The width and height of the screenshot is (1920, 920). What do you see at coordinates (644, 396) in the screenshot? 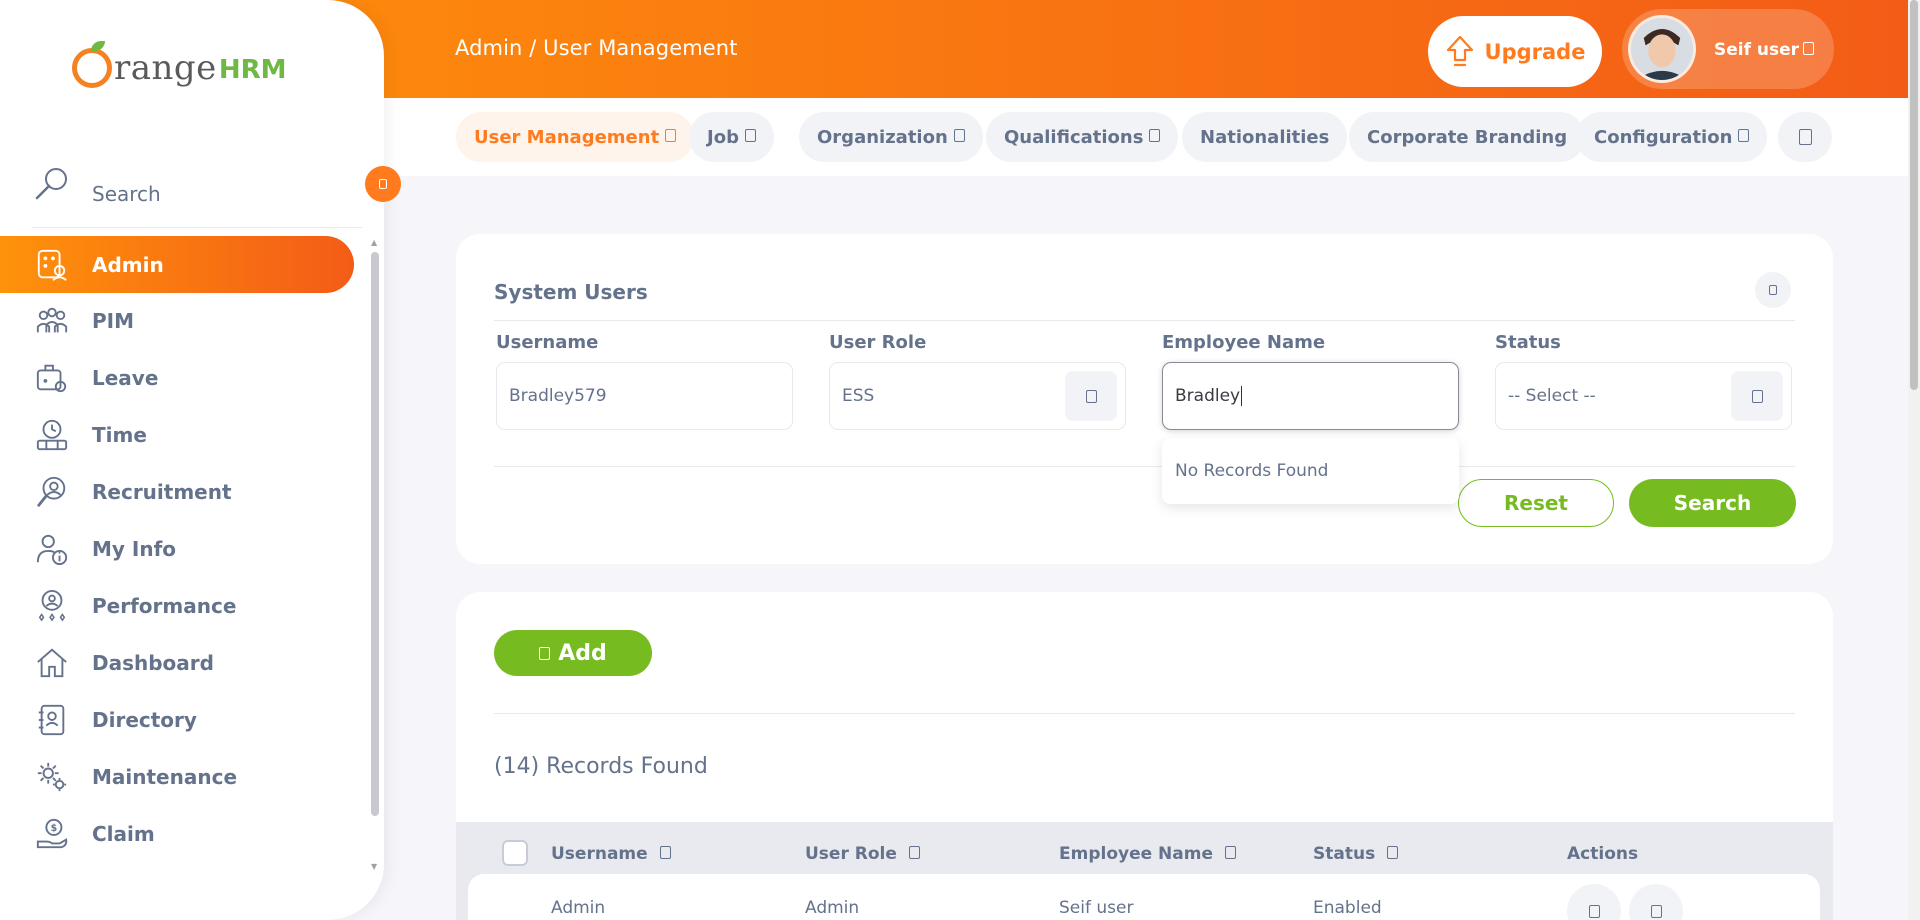
I see `username-input: Bradley579` at bounding box center [644, 396].